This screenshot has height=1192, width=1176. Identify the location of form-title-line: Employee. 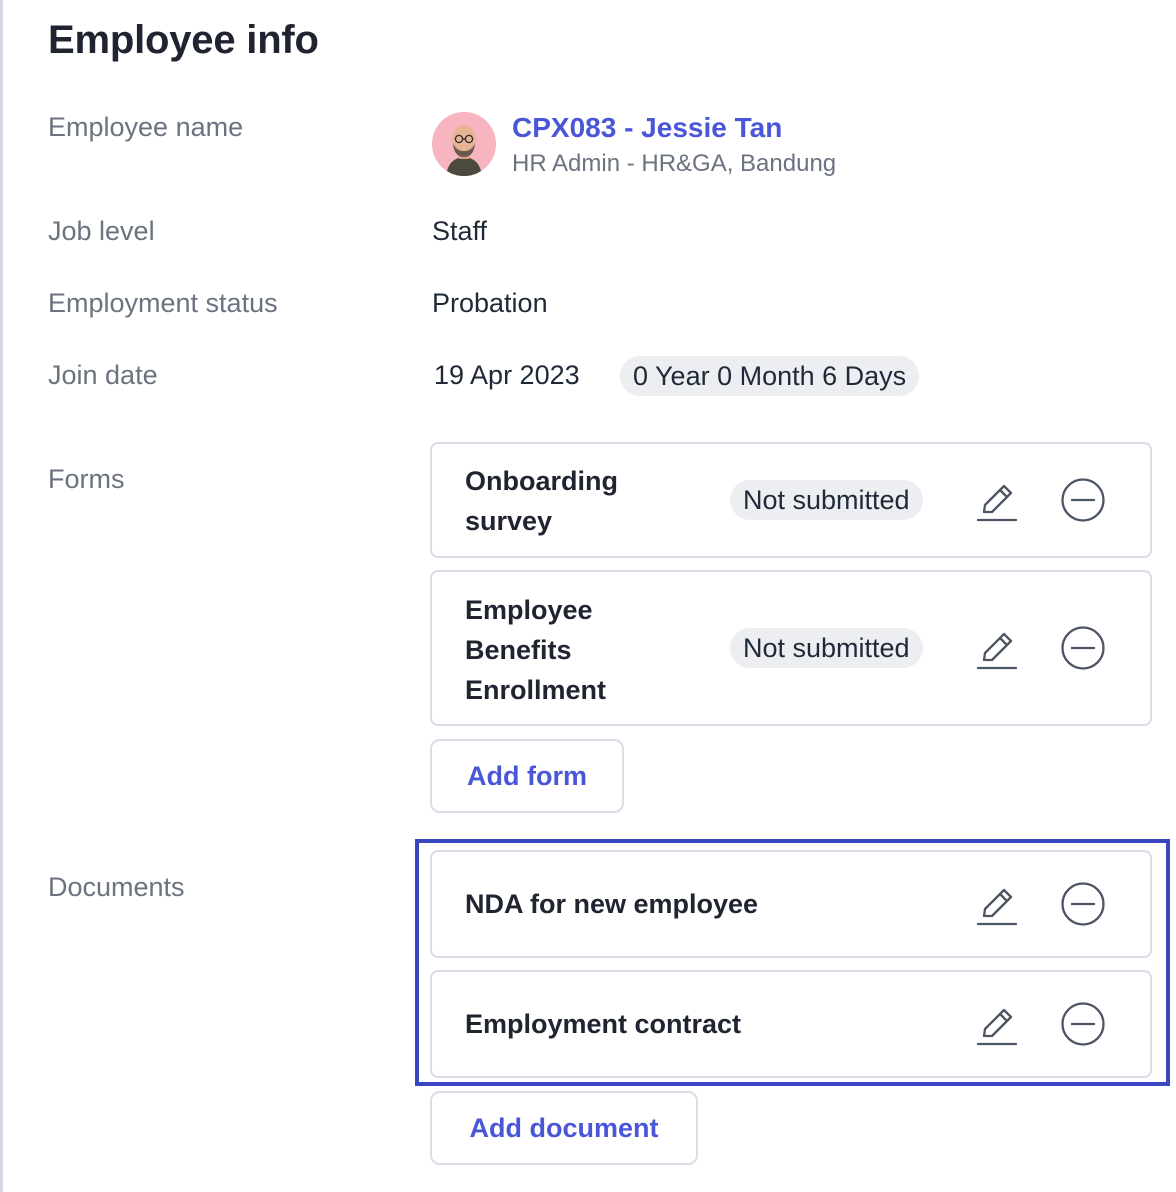
(529, 610).